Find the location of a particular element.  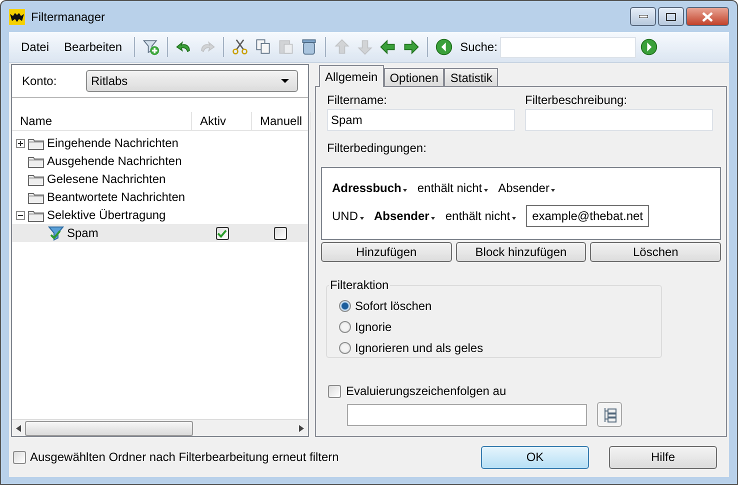

tree-item: Ausgehende Nachrichten is located at coordinates (114, 161).